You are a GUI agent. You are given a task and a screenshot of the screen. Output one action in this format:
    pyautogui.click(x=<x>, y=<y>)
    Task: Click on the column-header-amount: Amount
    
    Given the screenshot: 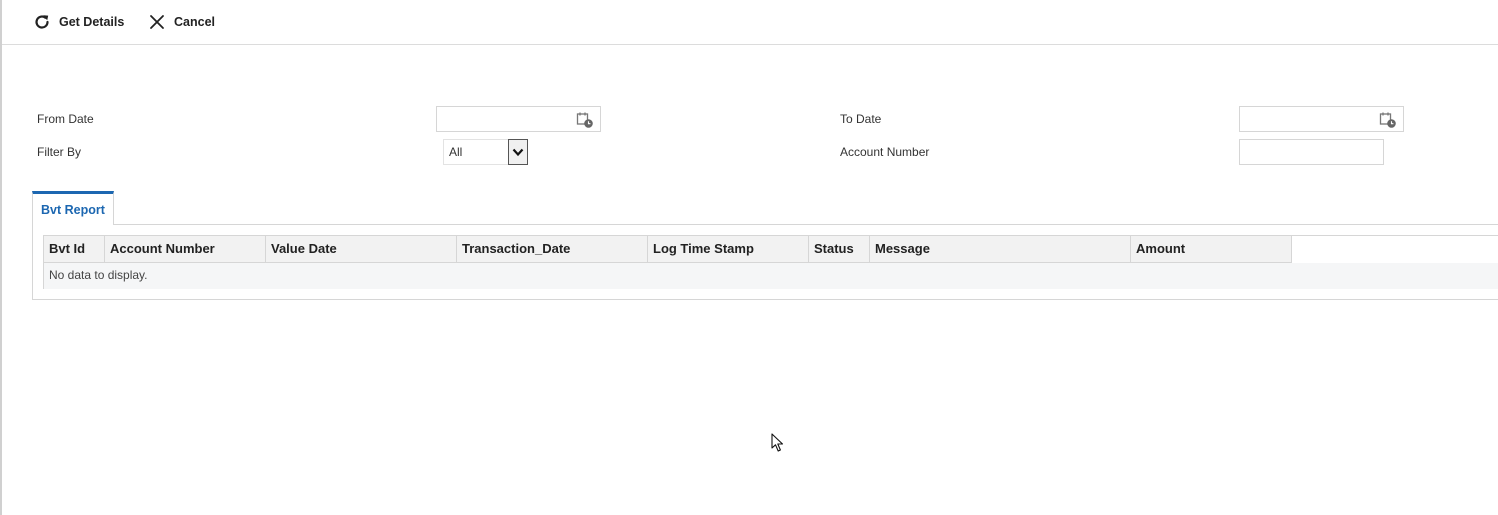 What is the action you would take?
    pyautogui.click(x=1211, y=249)
    